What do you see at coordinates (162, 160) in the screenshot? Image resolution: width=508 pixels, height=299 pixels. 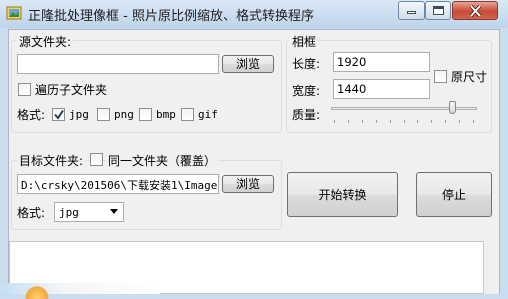 I see `same-folder-label: 同一文件夹（覆盖）` at bounding box center [162, 160].